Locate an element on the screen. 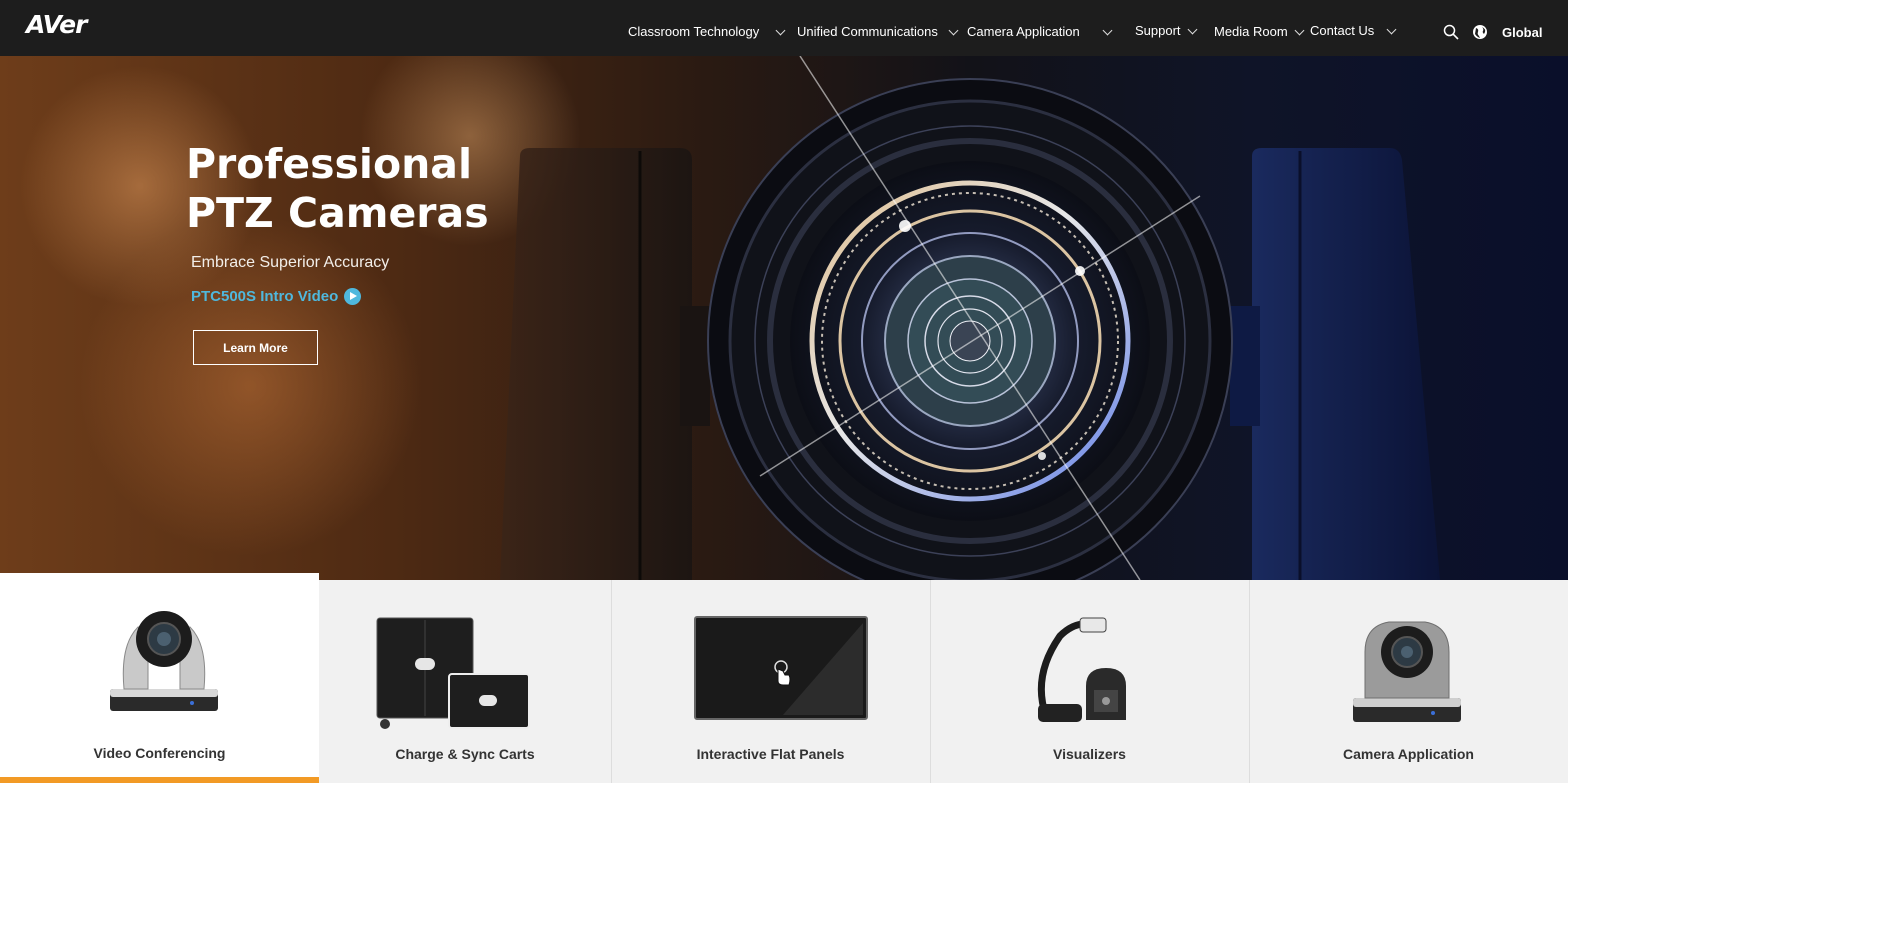  active-indicator is located at coordinates (159, 780).